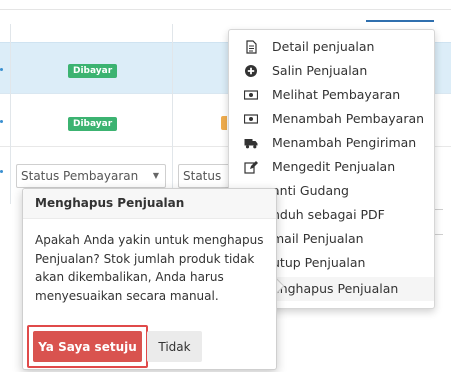 The image size is (451, 372). I want to click on plus-circle-icon, so click(251, 71).